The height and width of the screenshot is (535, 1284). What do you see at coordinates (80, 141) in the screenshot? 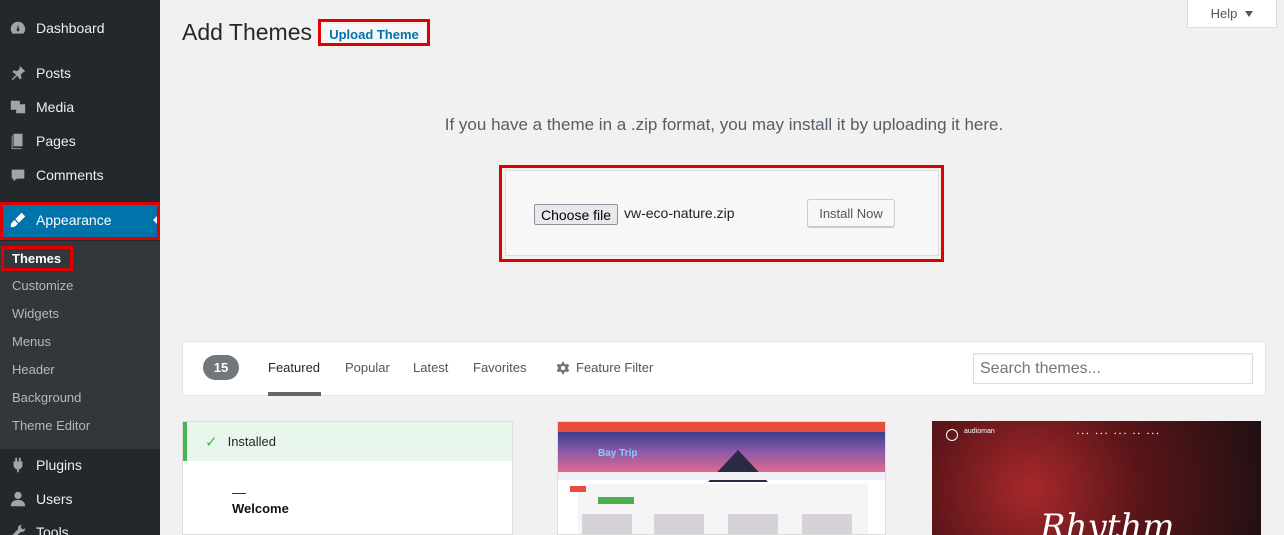
I see `sidebar-item-pages: Pages` at bounding box center [80, 141].